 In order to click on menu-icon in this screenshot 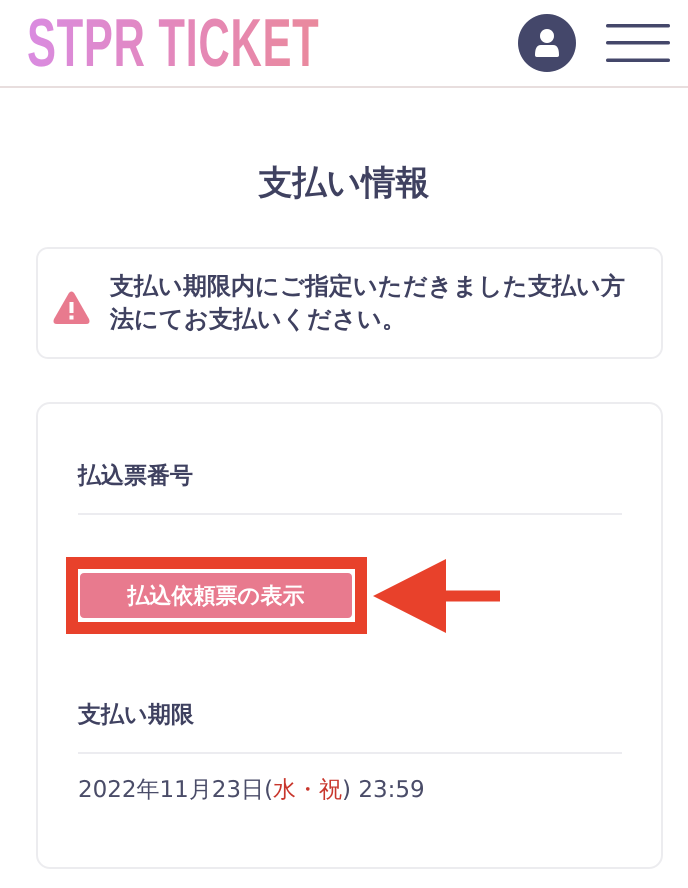, I will do `click(638, 43)`.